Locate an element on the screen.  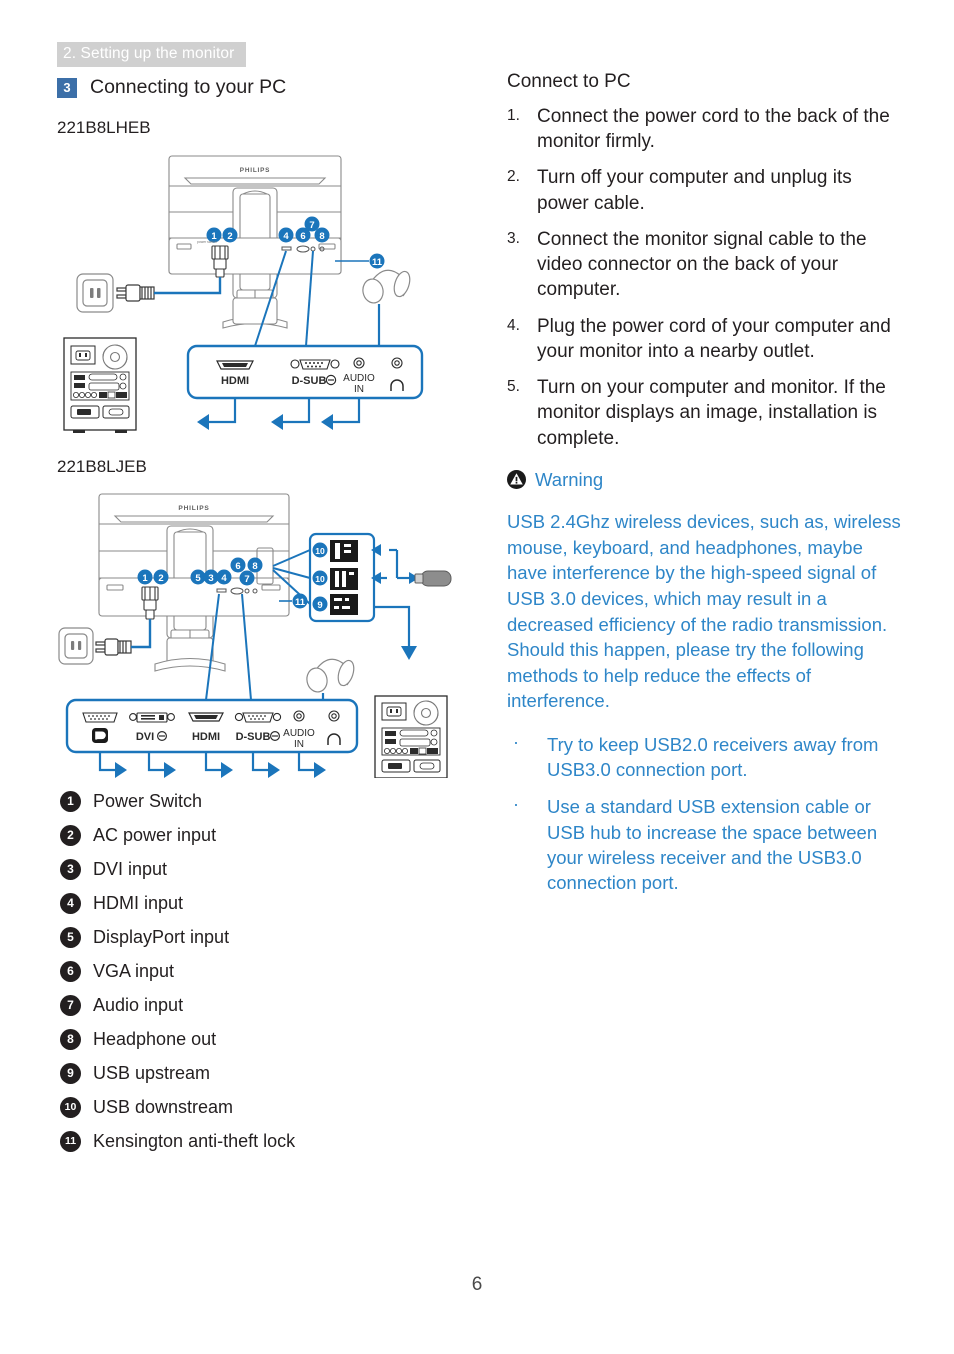
warning-label: Warning is located at coordinates (569, 479).